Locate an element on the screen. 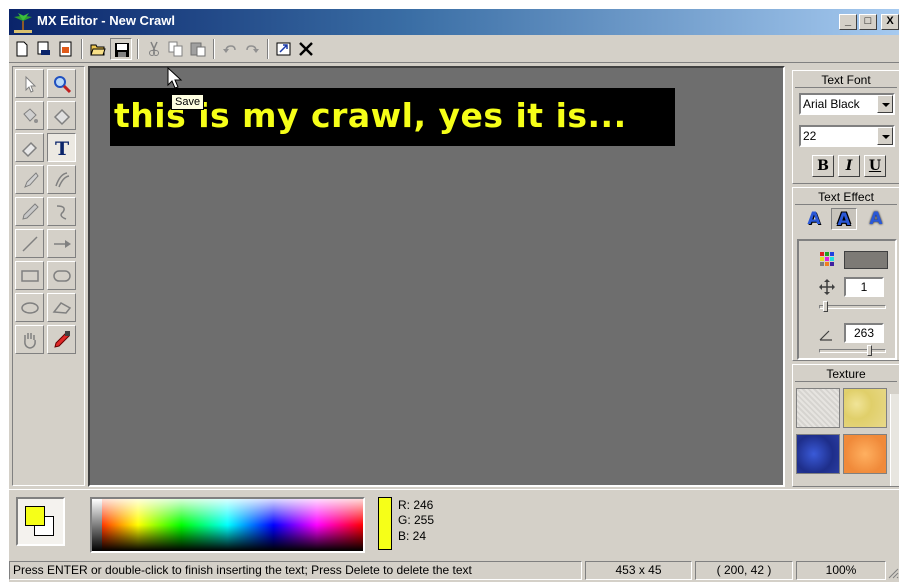 Image resolution: width=899 pixels, height=582 pixels. tool-ellipse is located at coordinates (29, 307).